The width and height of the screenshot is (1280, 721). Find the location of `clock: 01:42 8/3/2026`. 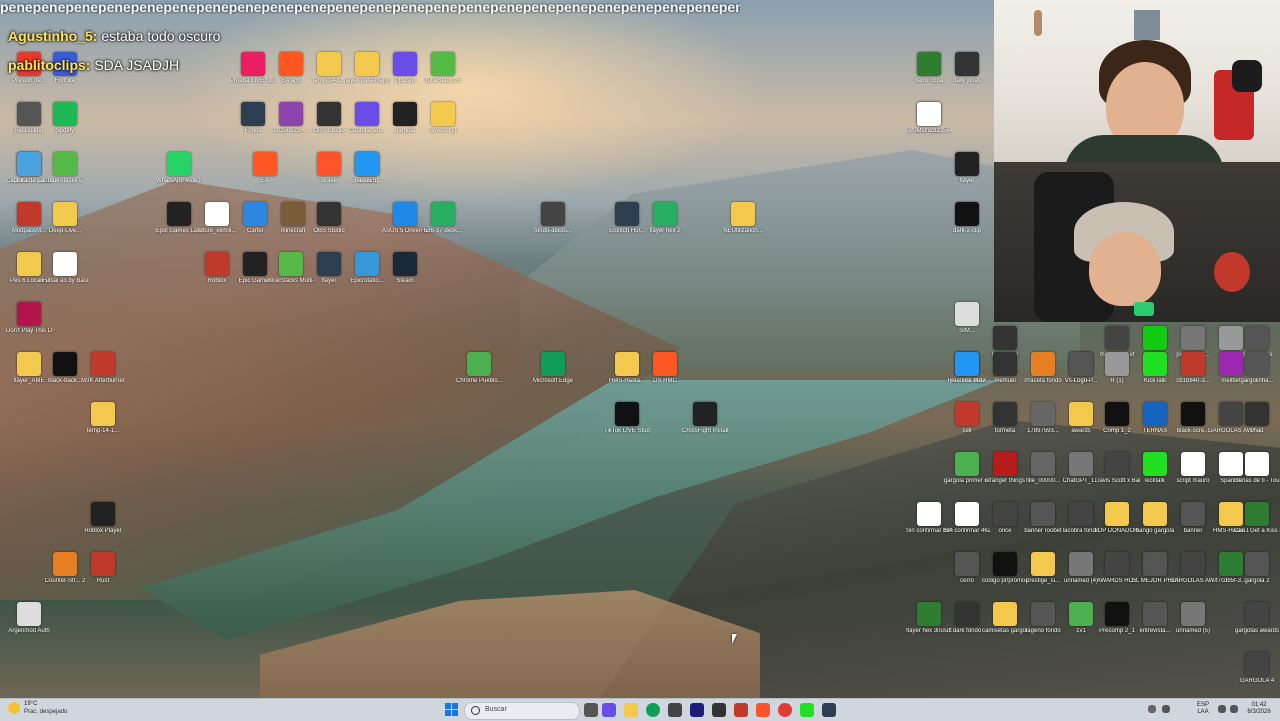

clock: 01:42 8/3/2026 is located at coordinates (1259, 709).